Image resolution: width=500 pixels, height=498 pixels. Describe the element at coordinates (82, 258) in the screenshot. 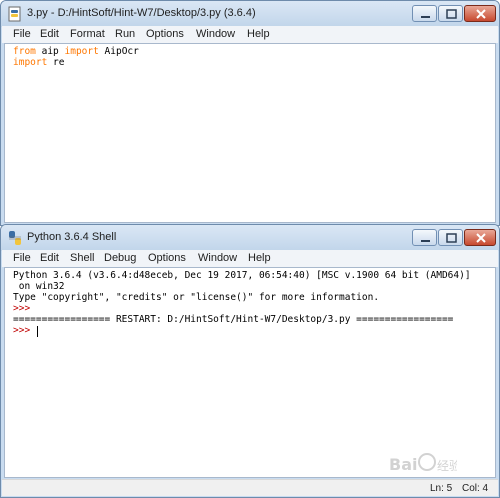

I see `menu-shell: Shell` at that location.